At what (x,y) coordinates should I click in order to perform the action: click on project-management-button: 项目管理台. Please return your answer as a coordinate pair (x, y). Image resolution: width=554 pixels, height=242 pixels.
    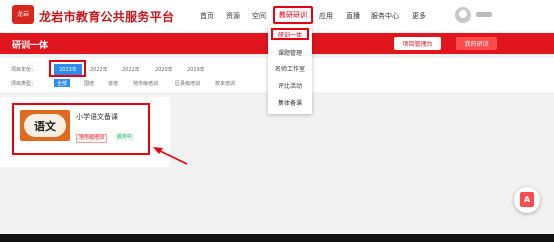
    Looking at the image, I should click on (417, 43).